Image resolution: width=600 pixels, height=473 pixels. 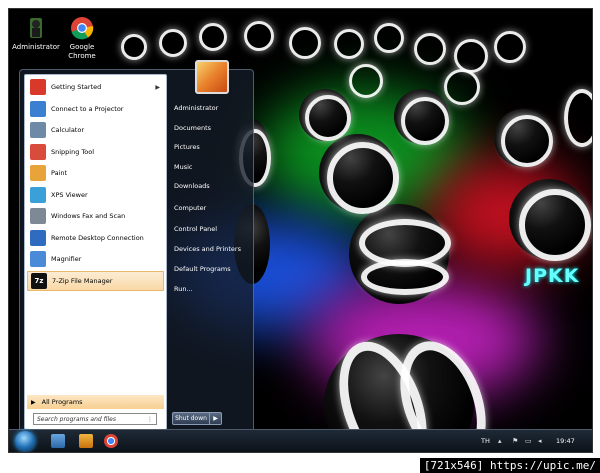 What do you see at coordinates (111, 441) in the screenshot?
I see `chrome-taskbar-icon` at bounding box center [111, 441].